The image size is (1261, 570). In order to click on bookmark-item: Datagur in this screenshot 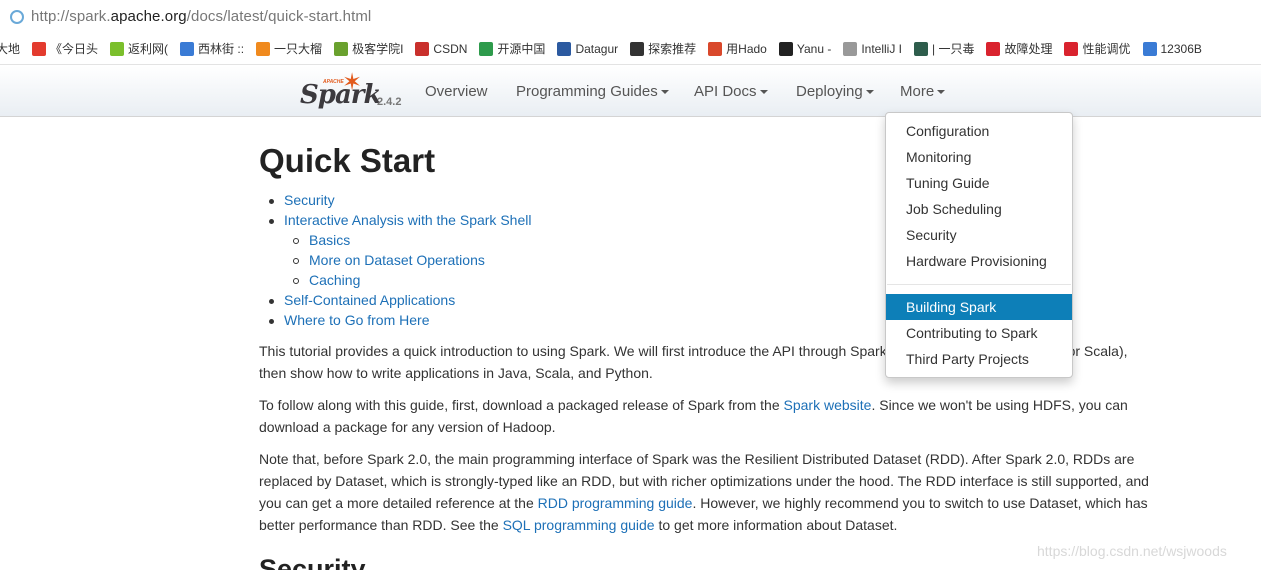, I will do `click(588, 48)`.